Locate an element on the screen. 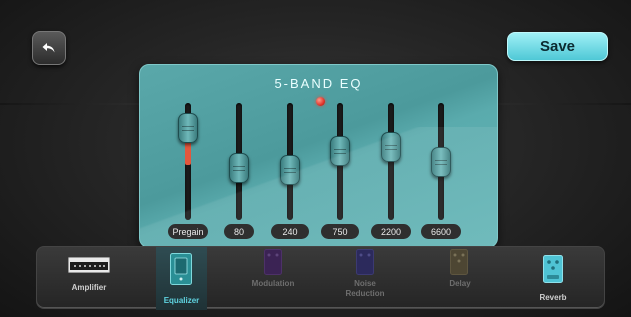  slider-fill is located at coordinates (188, 152).